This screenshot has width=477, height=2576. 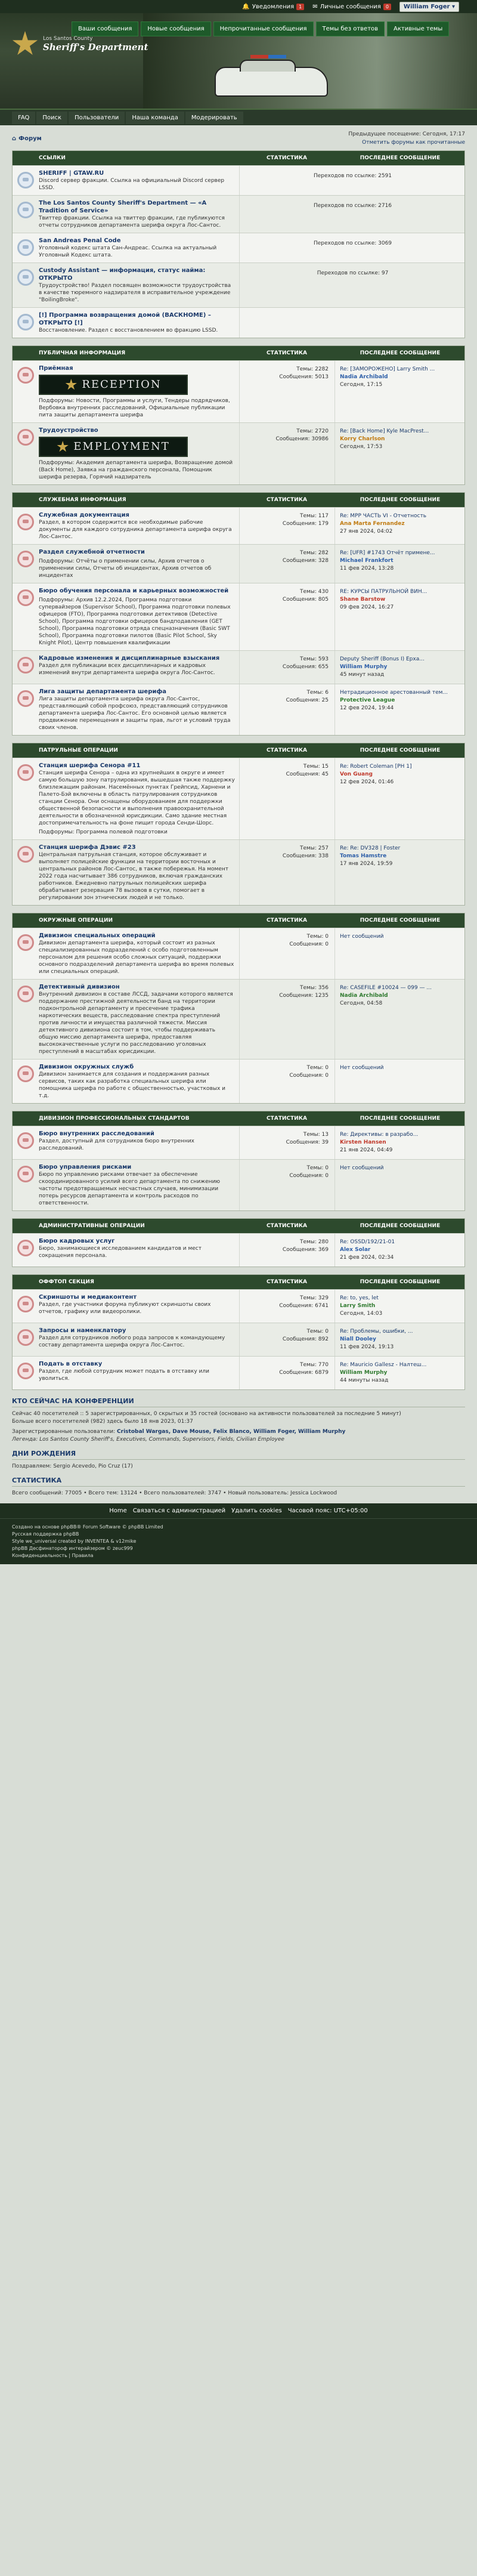 What do you see at coordinates (400, 600) in the screenshot?
I see `last-post-author: Shane Barstow` at bounding box center [400, 600].